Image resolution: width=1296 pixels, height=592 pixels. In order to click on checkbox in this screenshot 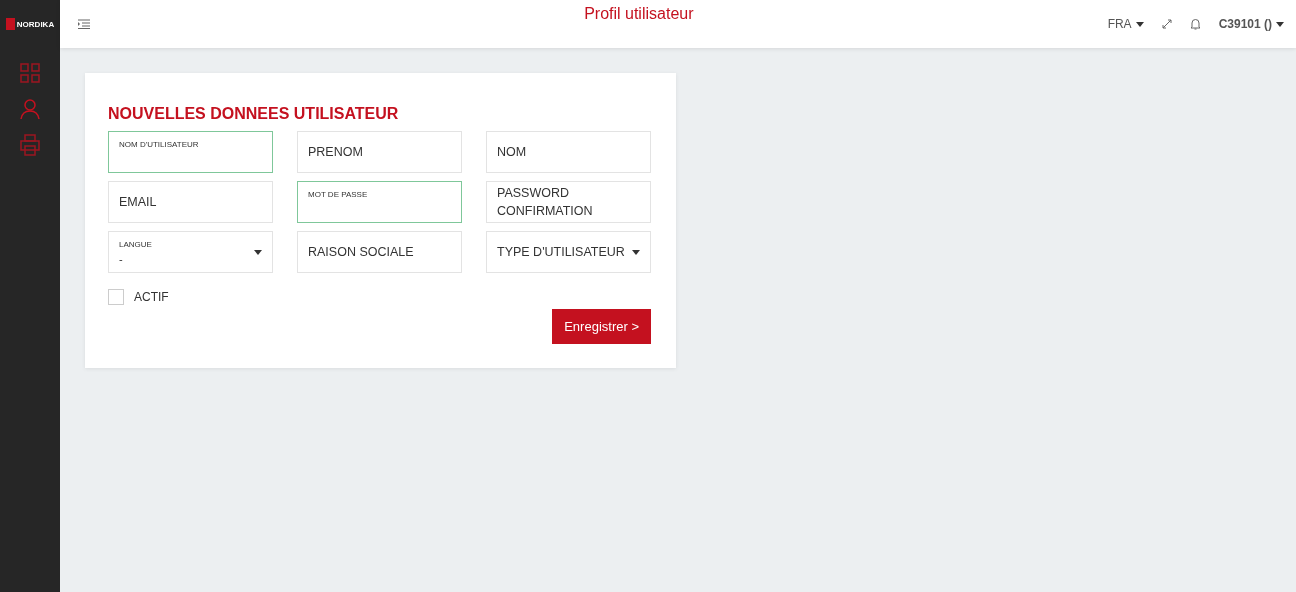, I will do `click(116, 297)`.